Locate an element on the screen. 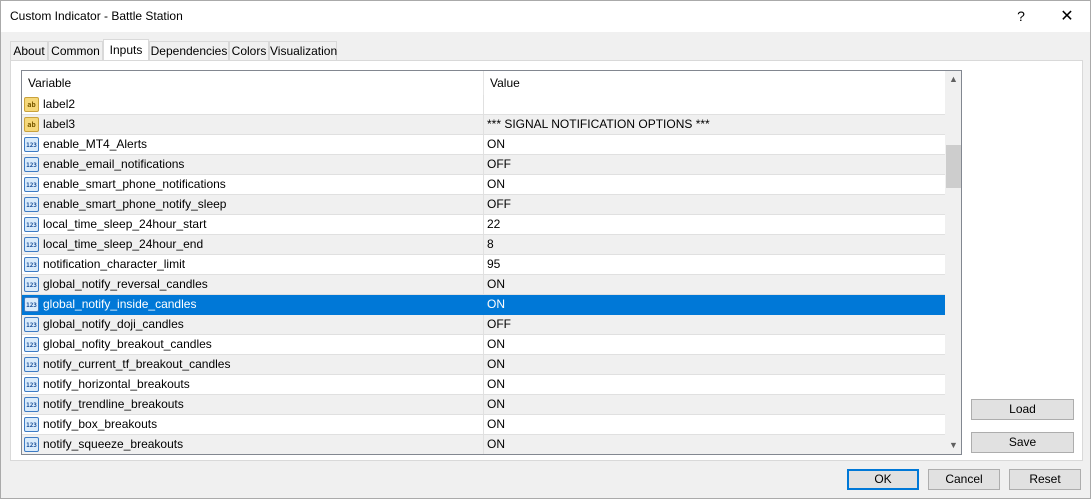 This screenshot has height=499, width=1091. variable-name: notify_squeeze_breakouts is located at coordinates (113, 444).